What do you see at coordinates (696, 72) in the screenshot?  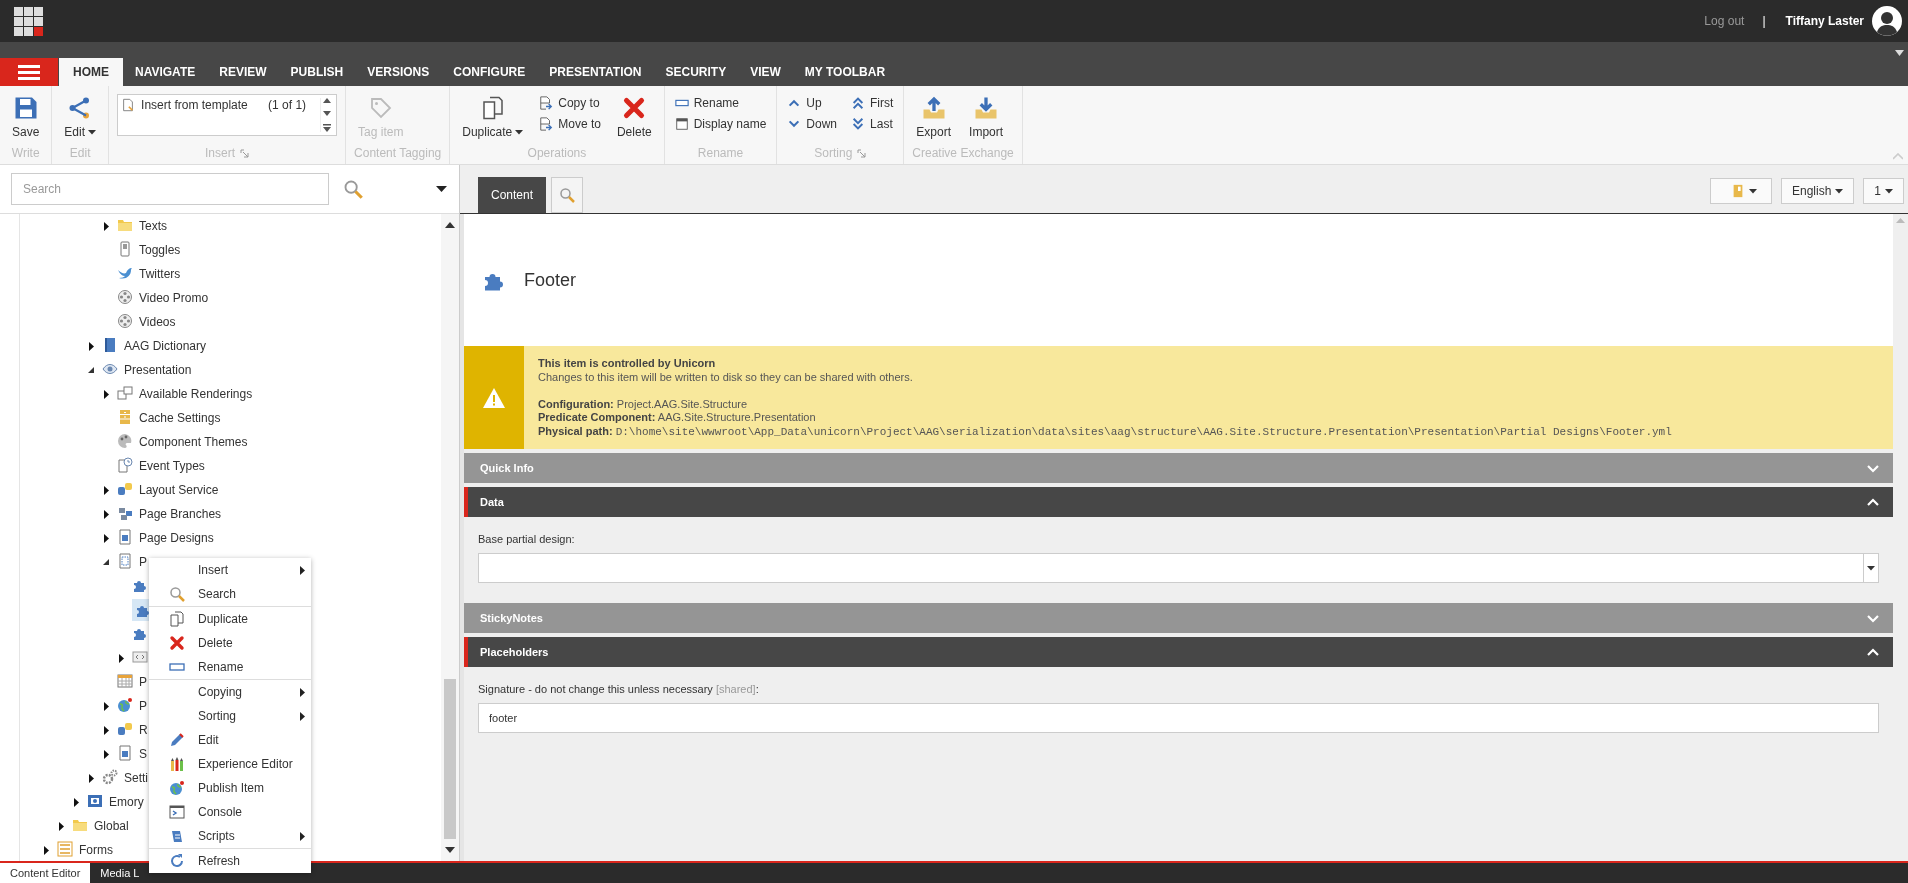 I see `ribbon-tab: SECURITY` at bounding box center [696, 72].